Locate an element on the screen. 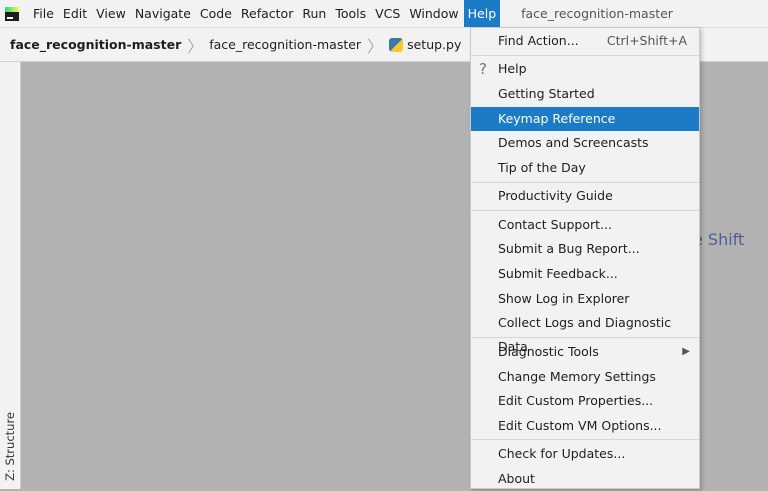 Image resolution: width=768 pixels, height=491 pixels. menu-refactor: Refactor is located at coordinates (267, 13).